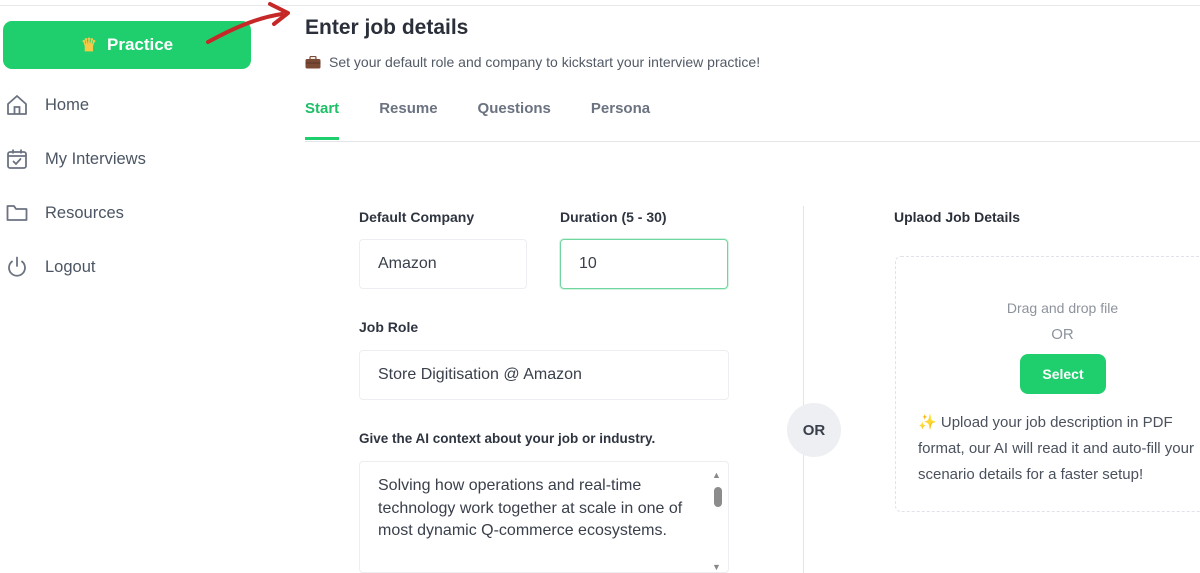  What do you see at coordinates (716, 567) in the screenshot?
I see `scroll-down-icon: ▼` at bounding box center [716, 567].